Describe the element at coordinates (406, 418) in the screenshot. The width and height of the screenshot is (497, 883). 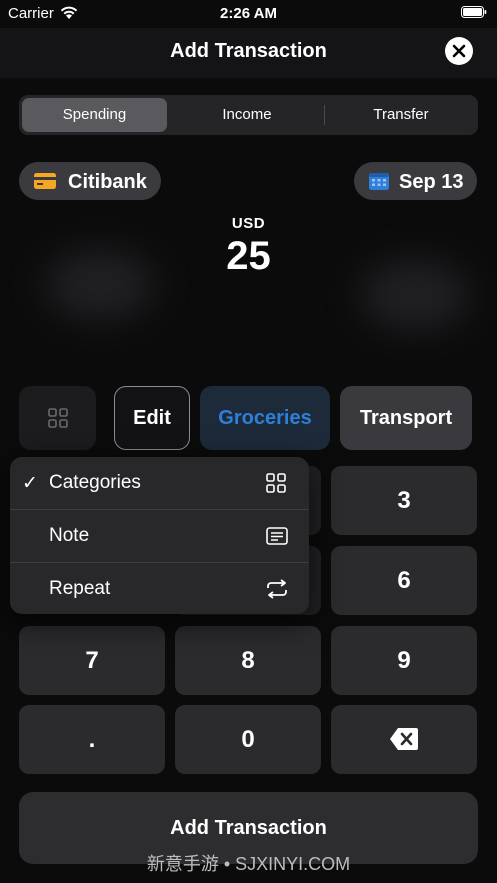
I see `category-transport: Transport` at that location.